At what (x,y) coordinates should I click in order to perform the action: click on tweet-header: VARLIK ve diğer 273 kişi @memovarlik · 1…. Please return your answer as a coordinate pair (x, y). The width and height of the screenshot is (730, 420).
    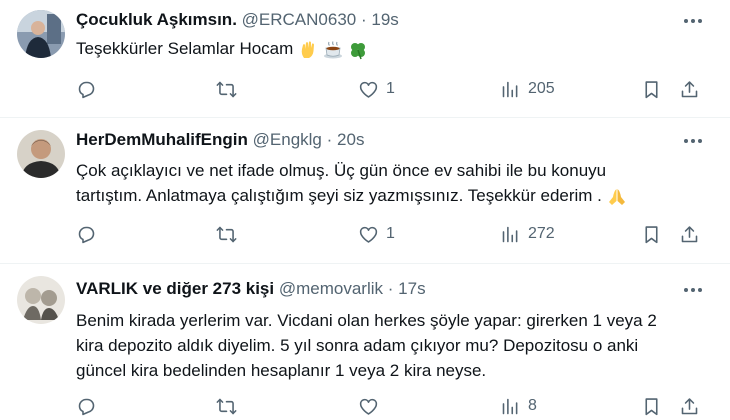
    Looking at the image, I should click on (251, 289).